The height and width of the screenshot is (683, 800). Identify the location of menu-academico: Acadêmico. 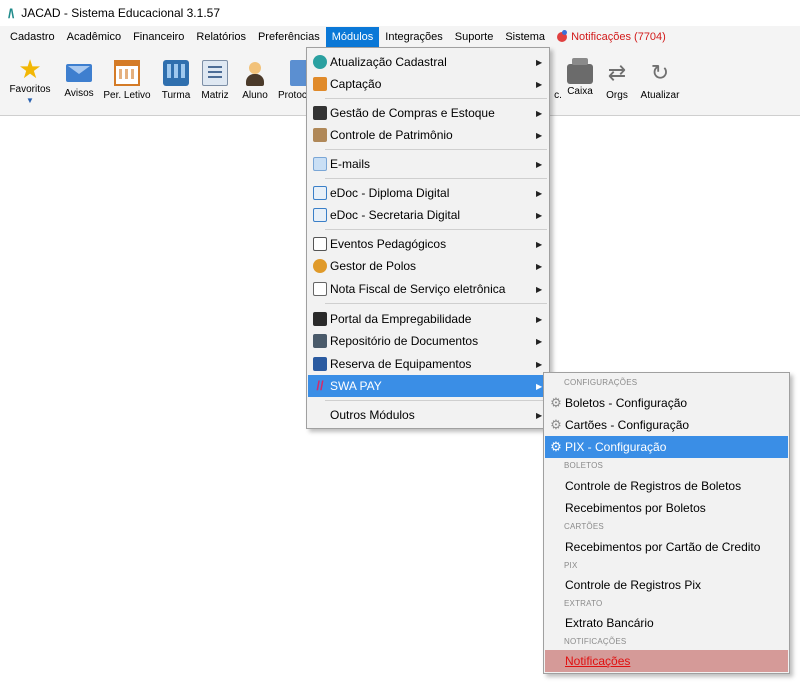
(94, 37).